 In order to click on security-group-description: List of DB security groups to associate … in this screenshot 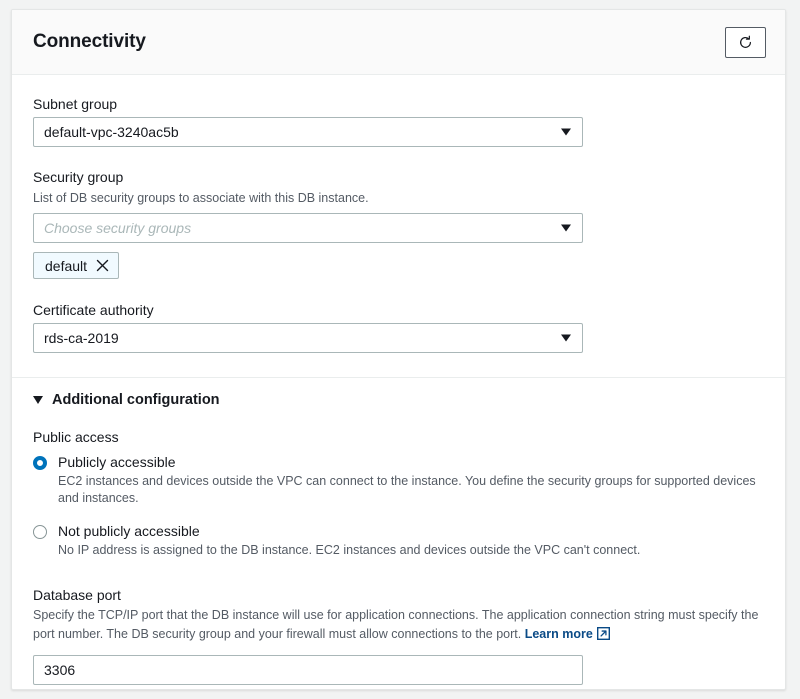, I will do `click(201, 198)`.